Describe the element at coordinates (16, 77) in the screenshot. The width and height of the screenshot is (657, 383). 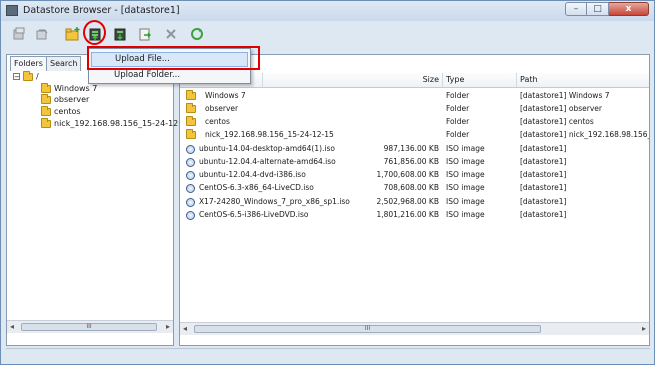
I see `collapse-icon: −` at that location.